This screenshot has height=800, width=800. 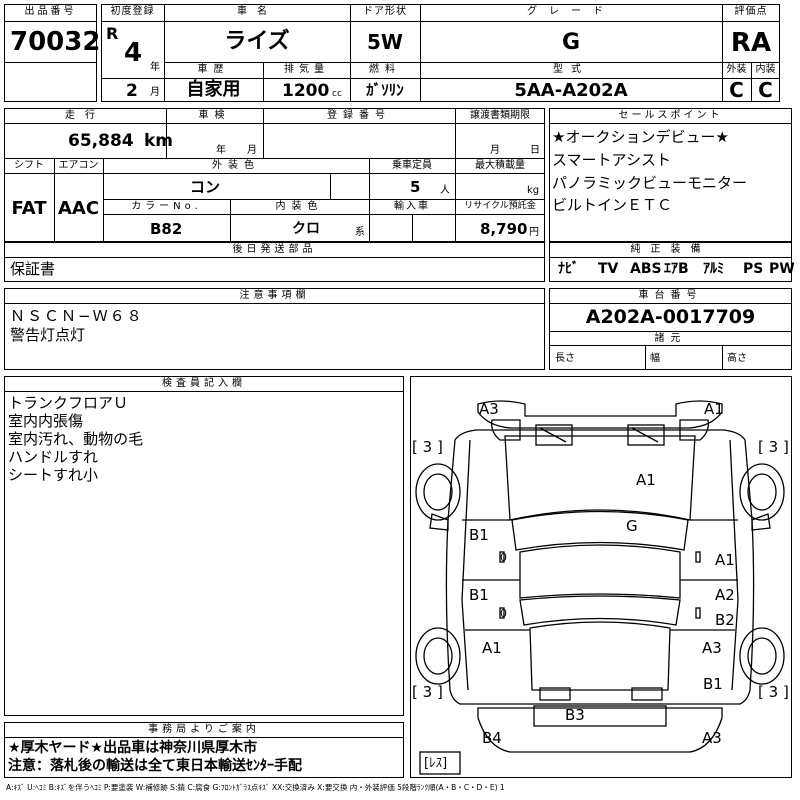 What do you see at coordinates (500, 165) in the screenshot?
I see `load-label: 最大積載量` at bounding box center [500, 165].